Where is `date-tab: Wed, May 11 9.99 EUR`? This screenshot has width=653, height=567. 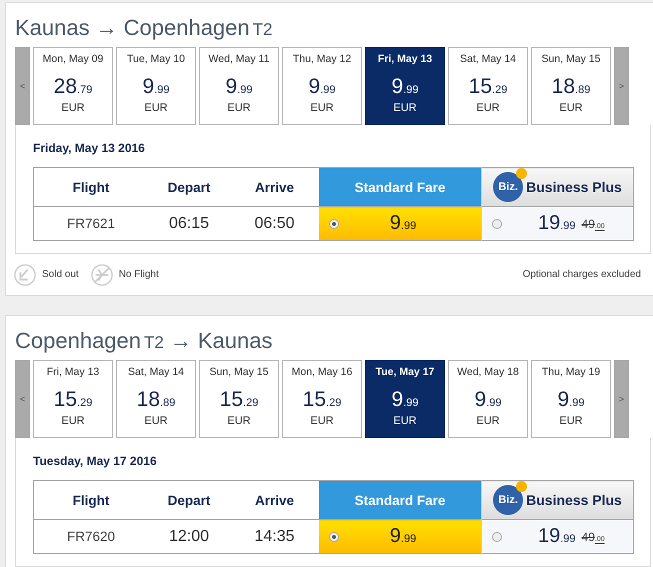
date-tab: Wed, May 11 9.99 EUR is located at coordinates (239, 86).